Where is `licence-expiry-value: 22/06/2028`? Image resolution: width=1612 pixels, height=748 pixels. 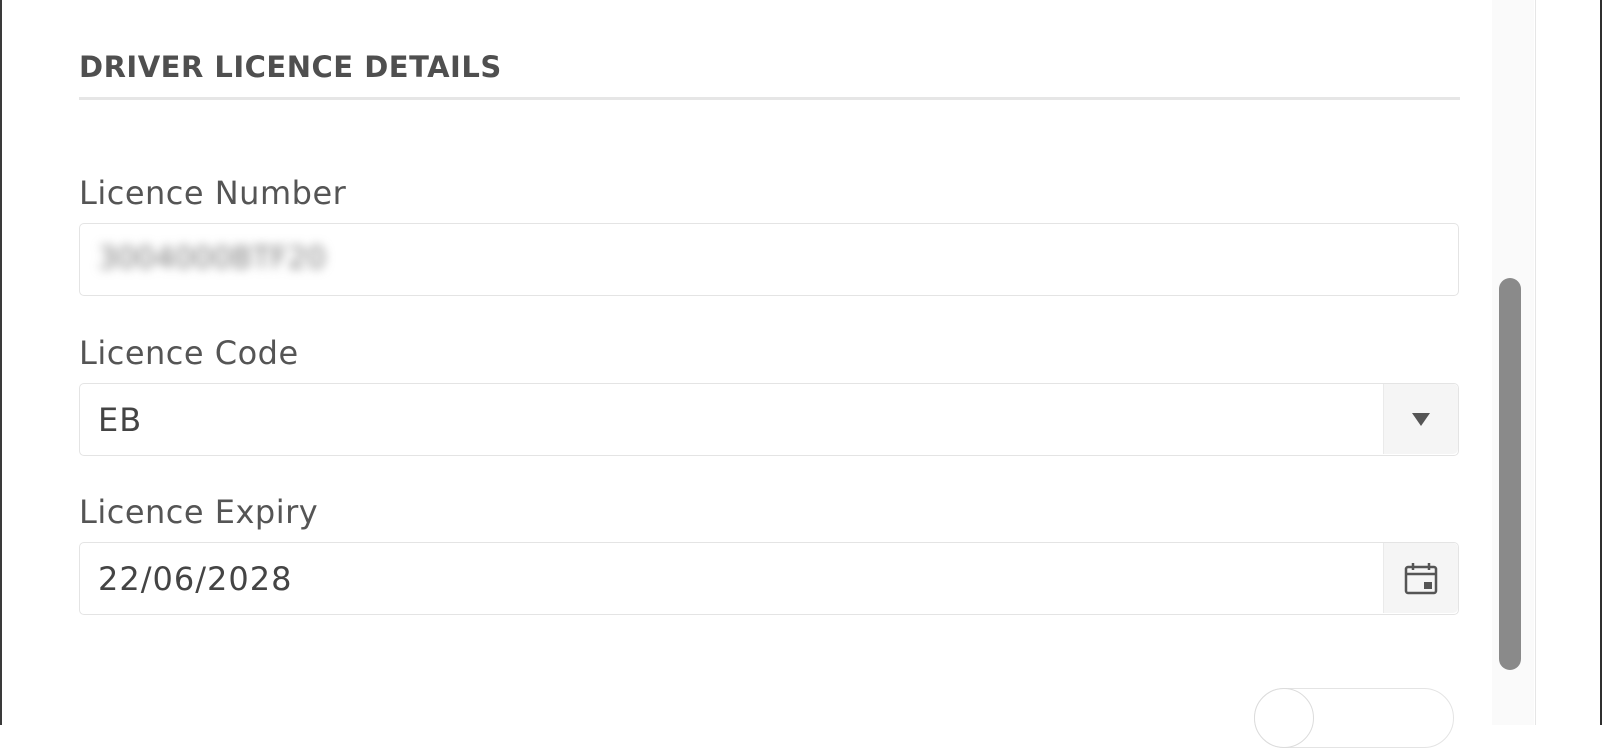
licence-expiry-value: 22/06/2028 is located at coordinates (195, 579).